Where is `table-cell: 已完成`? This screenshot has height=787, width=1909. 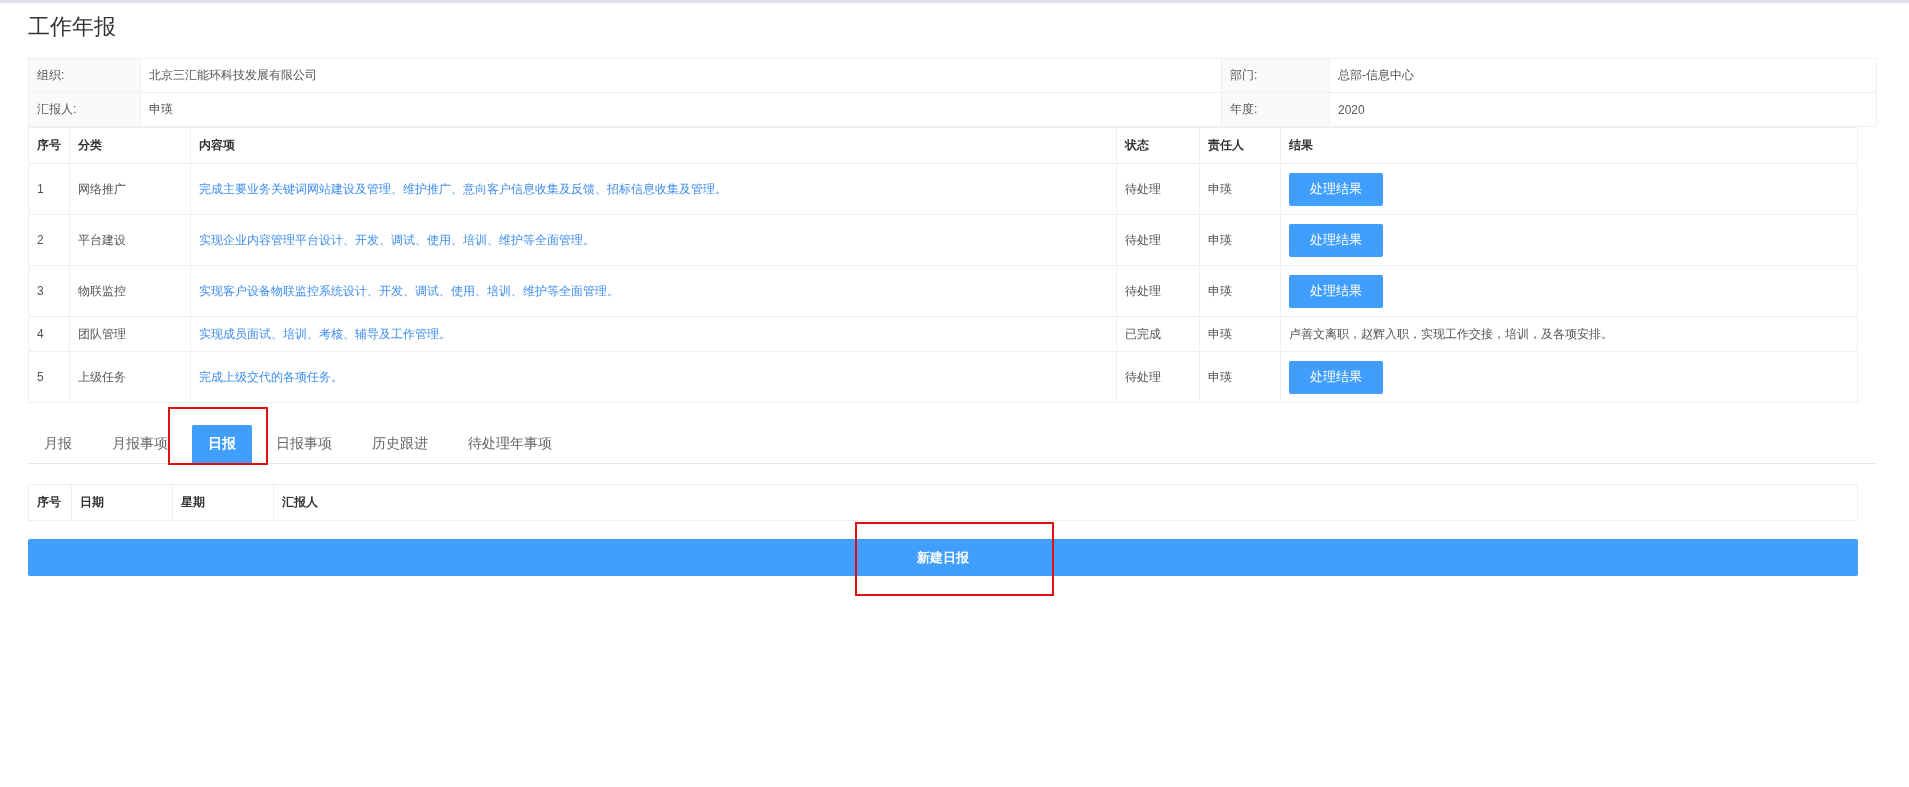 table-cell: 已完成 is located at coordinates (1158, 334).